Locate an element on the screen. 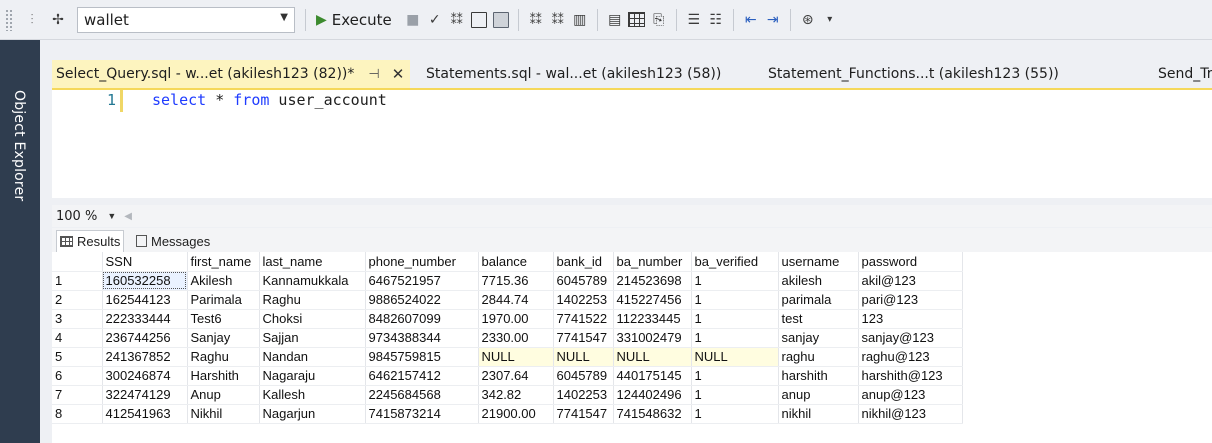 This screenshot has height=443, width=1212. row-number: 4 is located at coordinates (77, 338).